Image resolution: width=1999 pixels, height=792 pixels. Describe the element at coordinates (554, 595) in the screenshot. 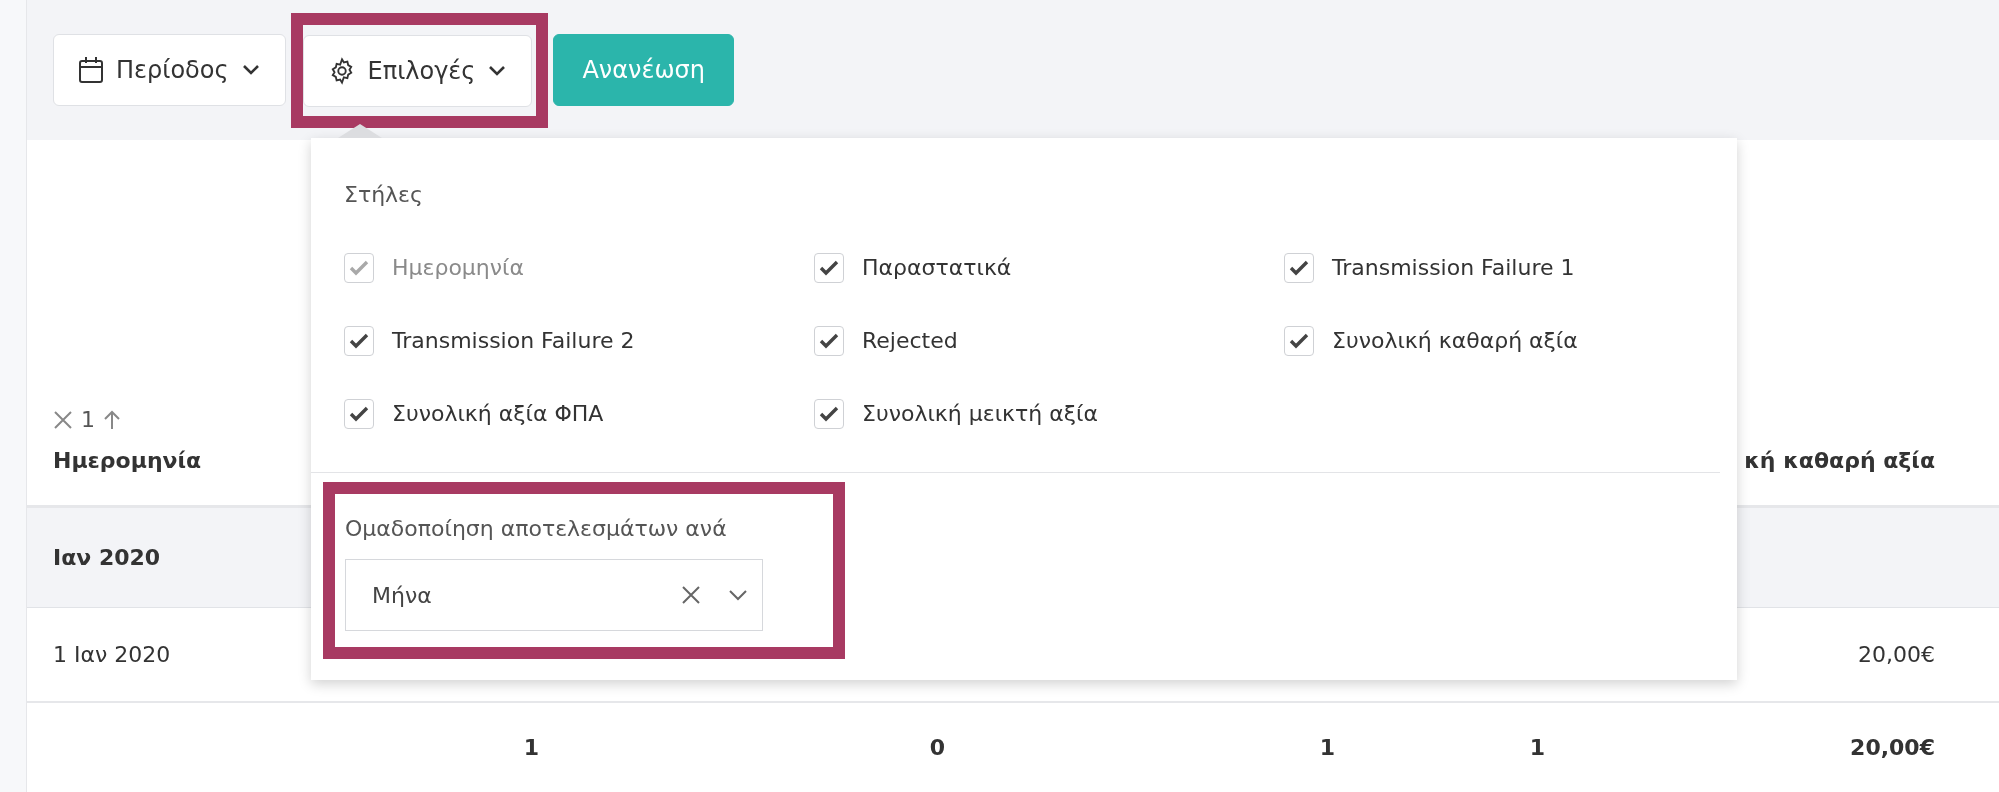

I see `group-by-select: Μήνα` at that location.